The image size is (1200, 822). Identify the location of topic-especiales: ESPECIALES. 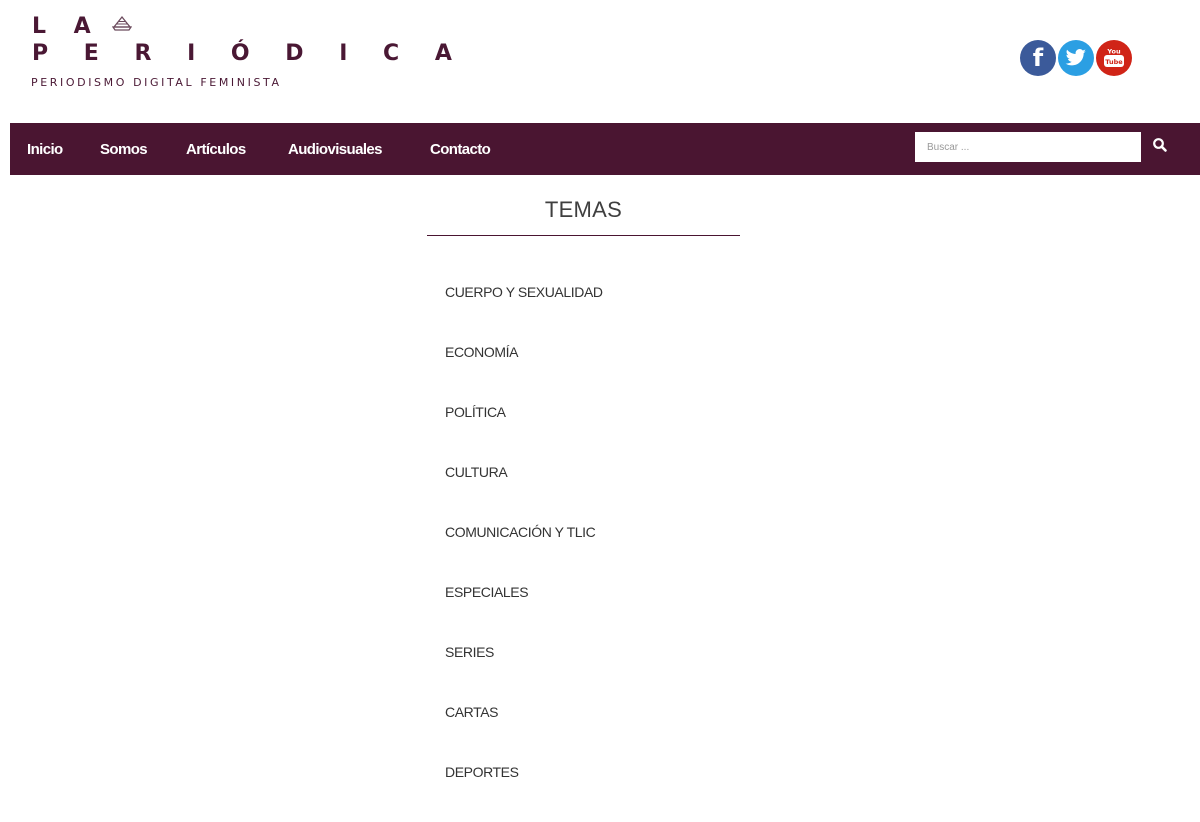
(524, 612).